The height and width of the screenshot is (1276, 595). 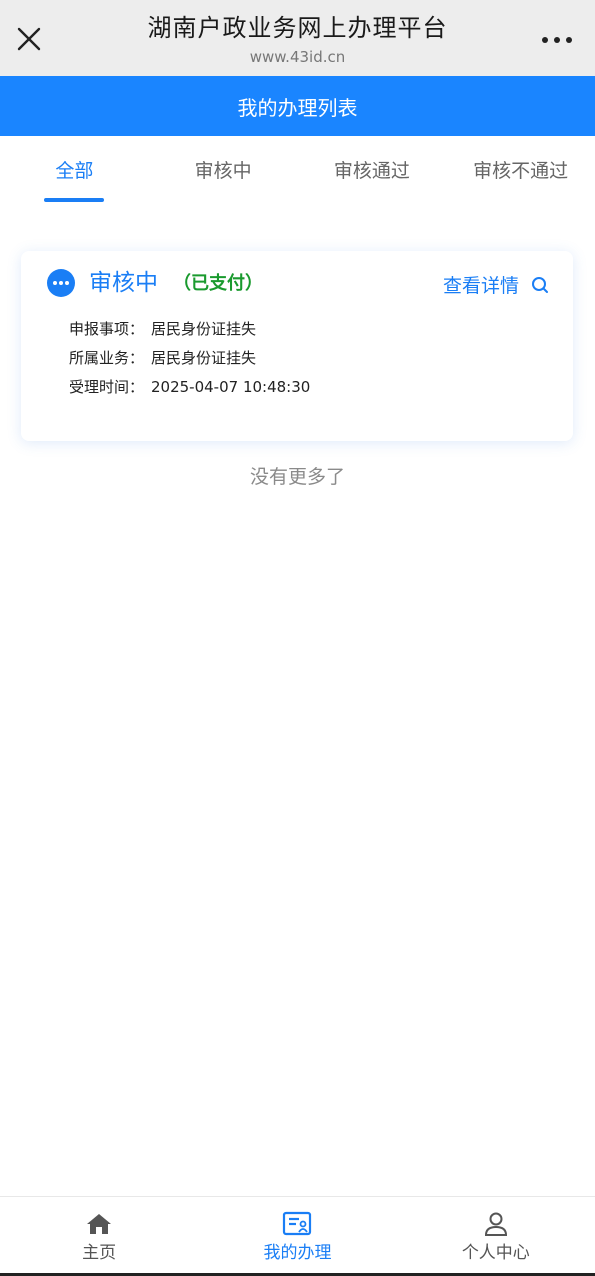 What do you see at coordinates (297, 28) in the screenshot?
I see `app-title: 湖南户政业务网上办理平台` at bounding box center [297, 28].